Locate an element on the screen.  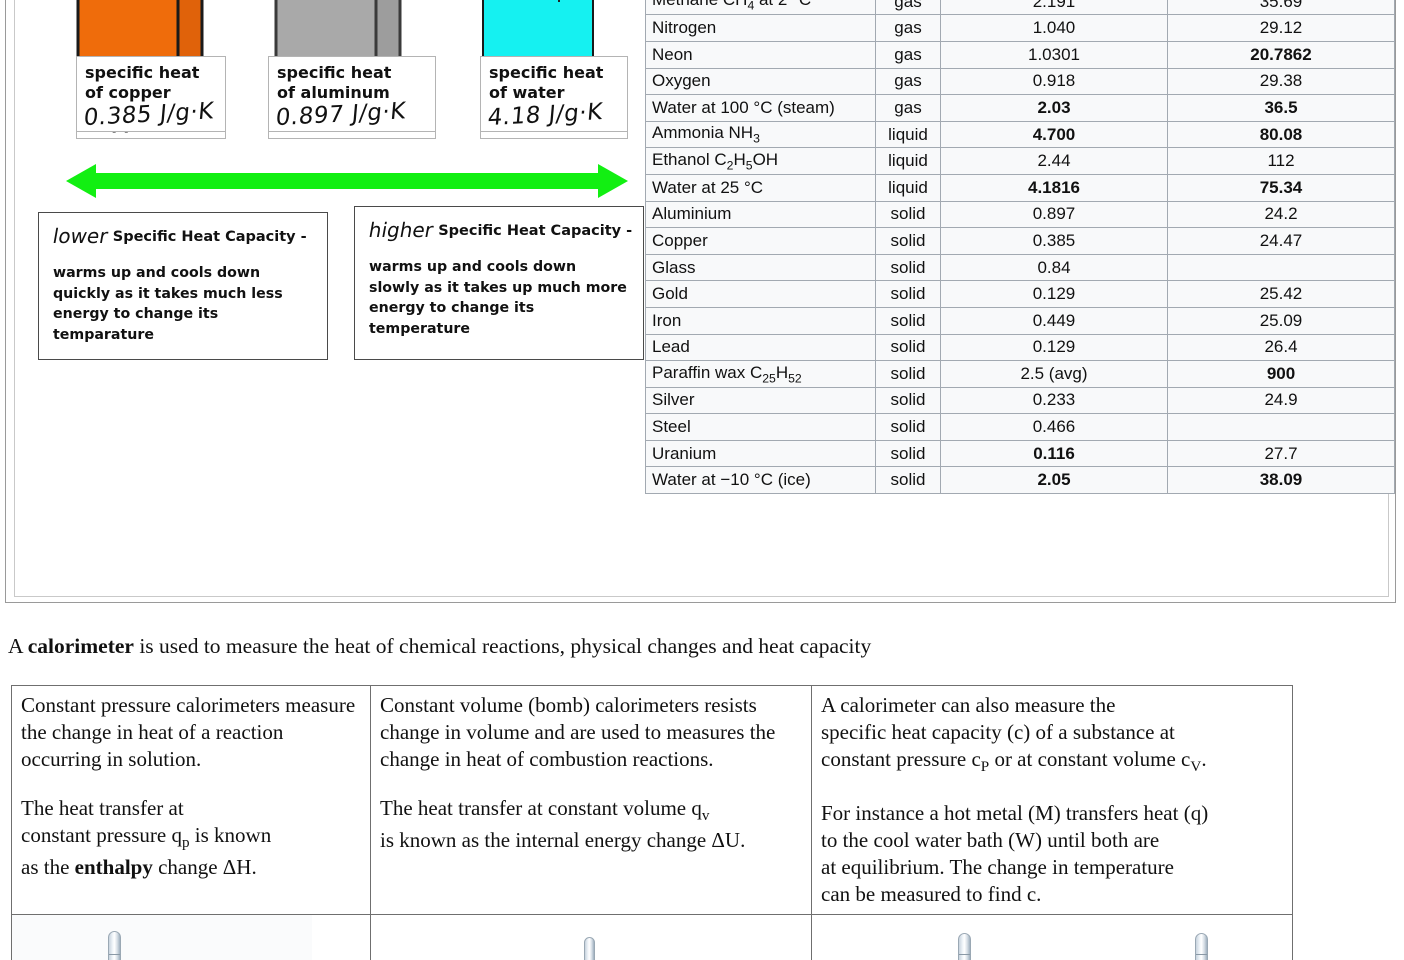
calorimeter-image-constant-volume is located at coordinates (591, 937).